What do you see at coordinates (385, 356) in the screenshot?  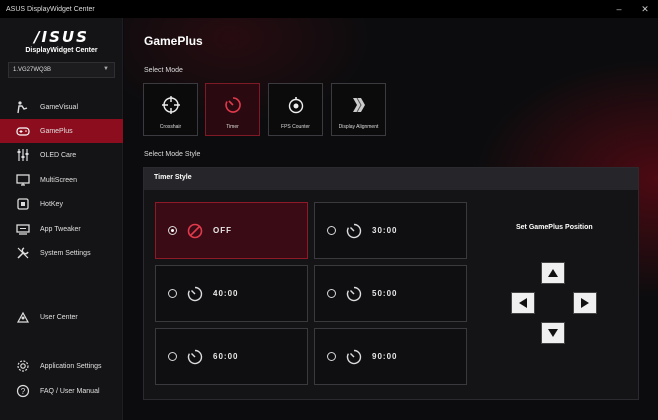 I see `timer-option-label: 90:00` at bounding box center [385, 356].